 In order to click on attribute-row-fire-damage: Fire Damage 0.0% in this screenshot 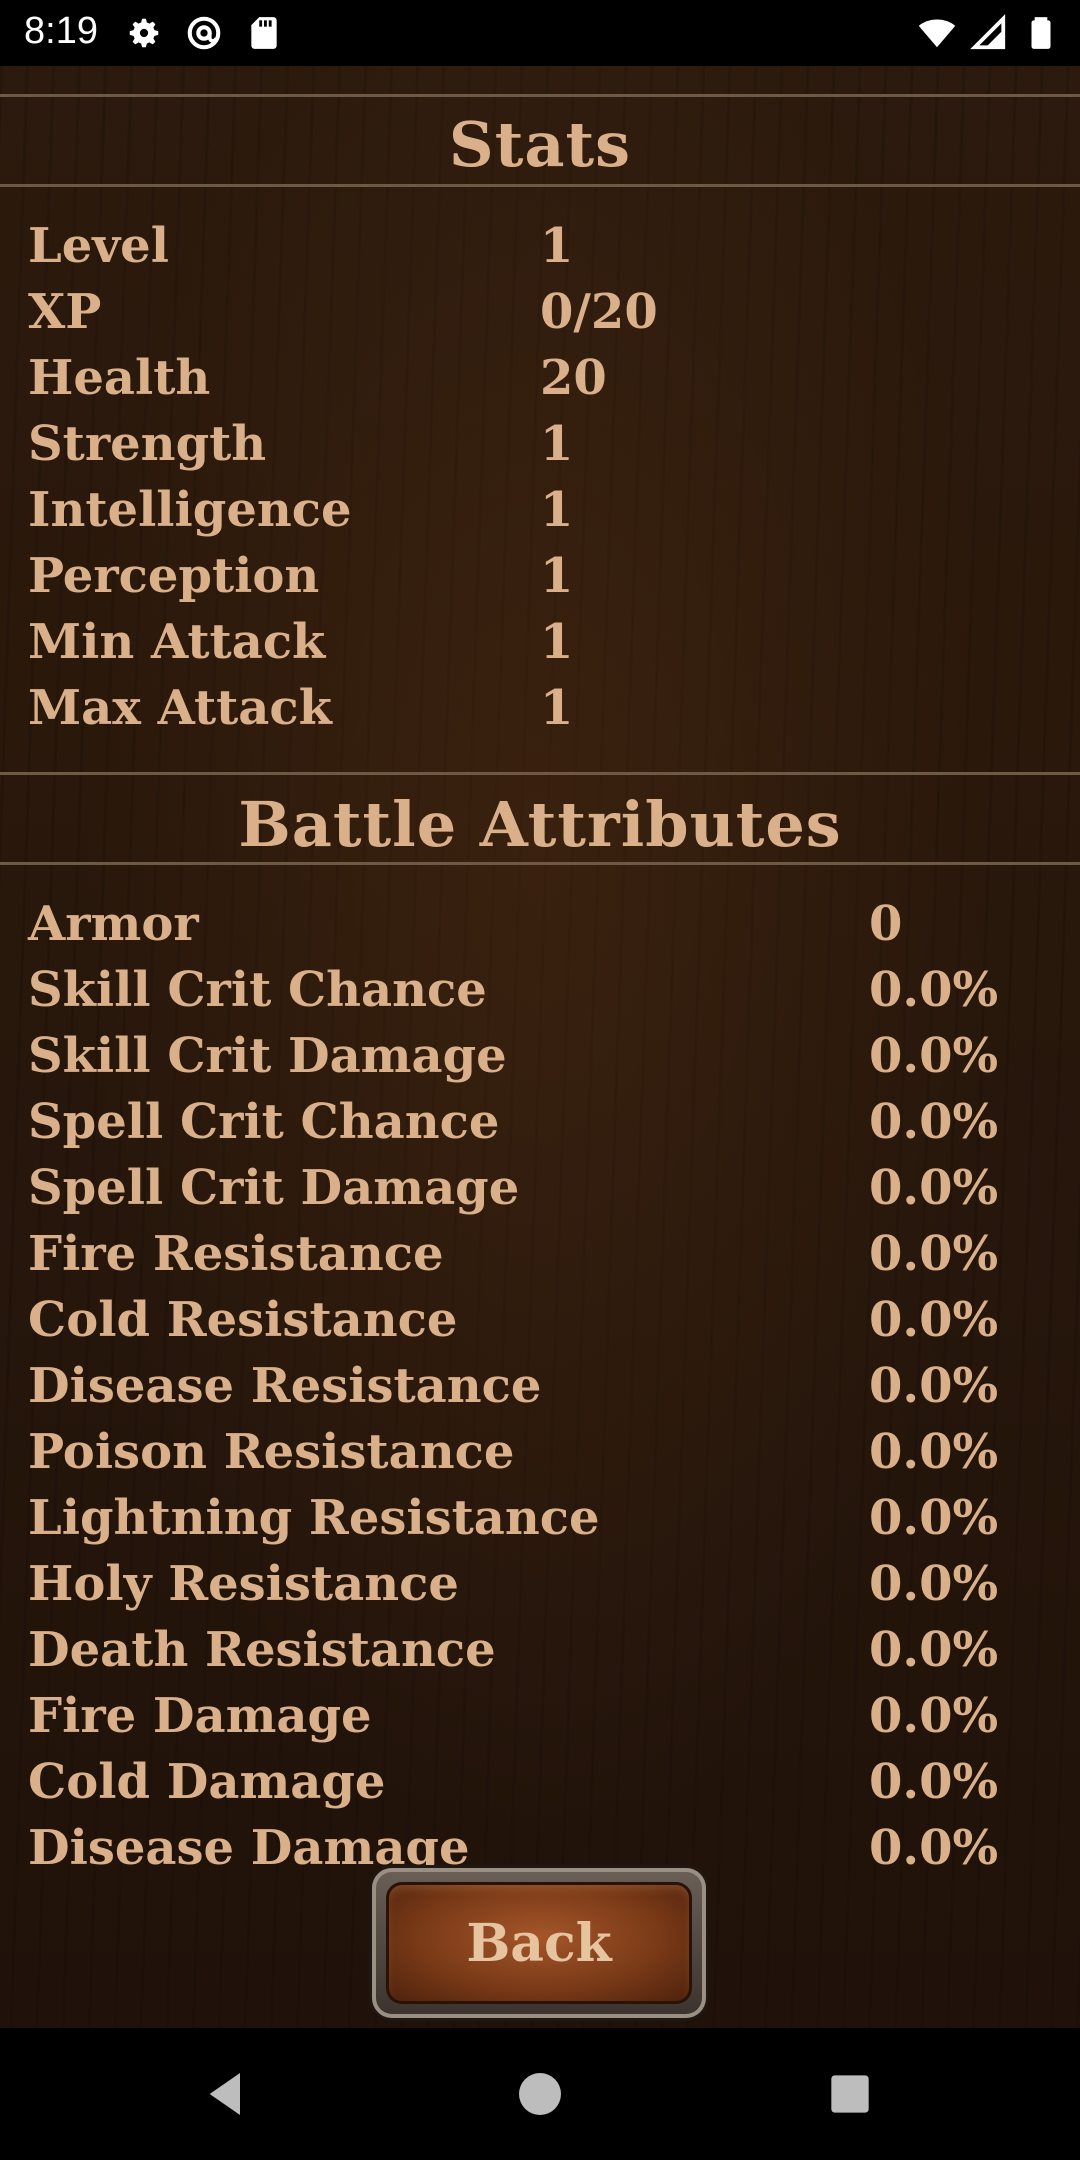, I will do `click(548, 1721)`.